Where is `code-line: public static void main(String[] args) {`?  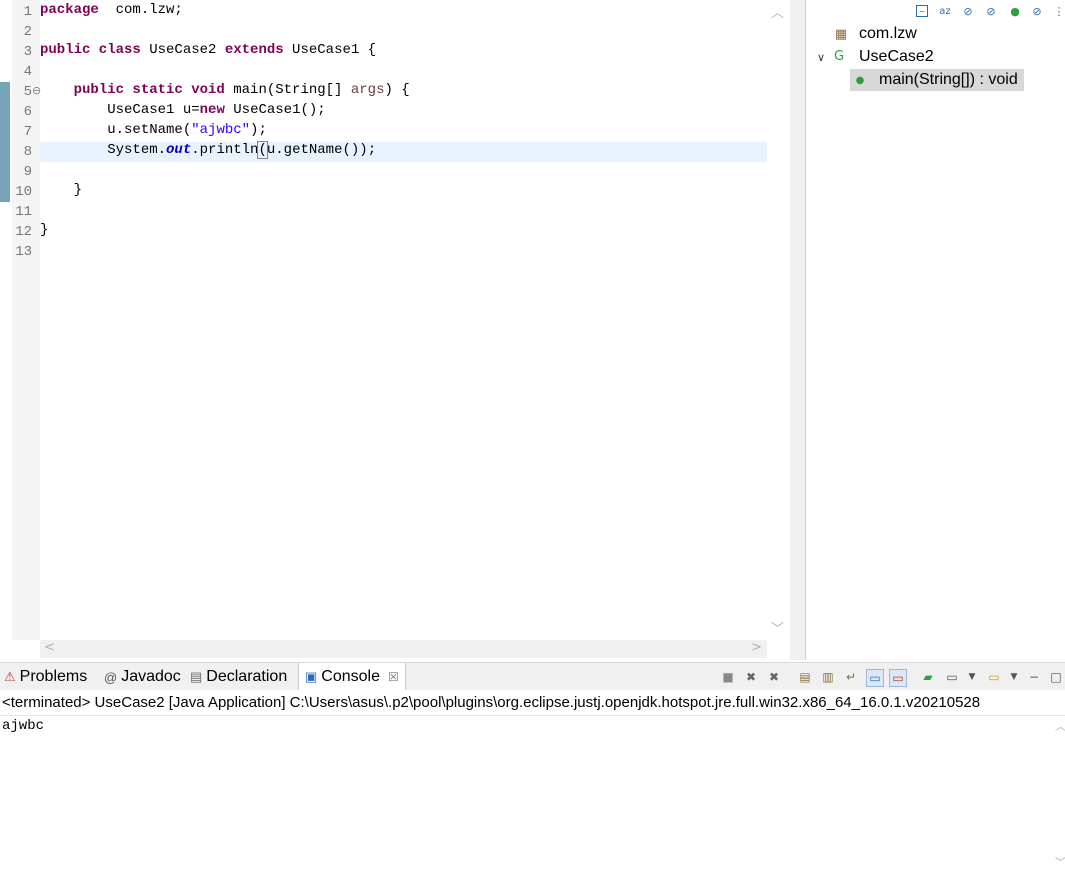
code-line: public static void main(String[] args) { is located at coordinates (403, 92).